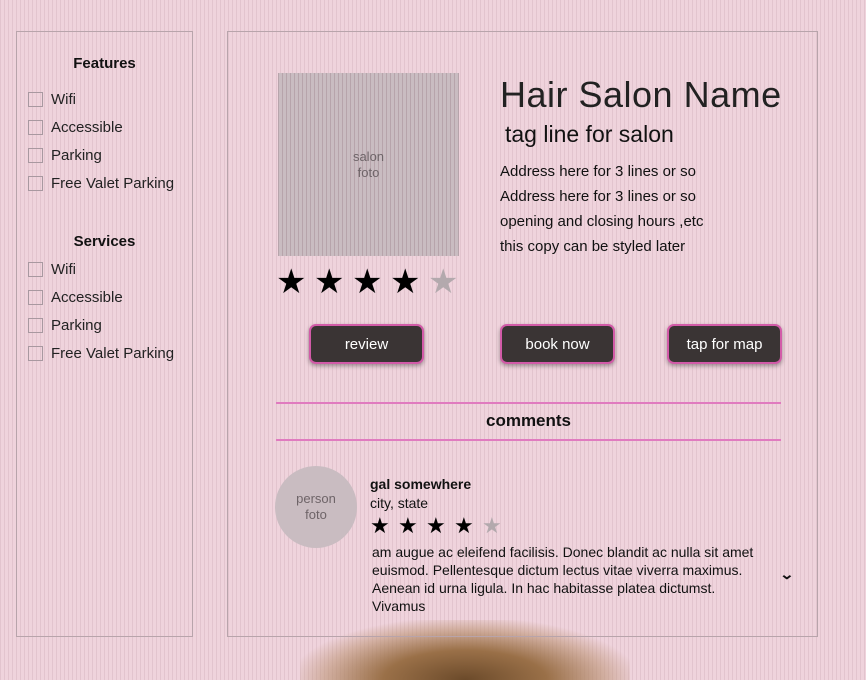  Describe the element at coordinates (593, 246) in the screenshot. I see `address-line: this copy can be styled later` at that location.